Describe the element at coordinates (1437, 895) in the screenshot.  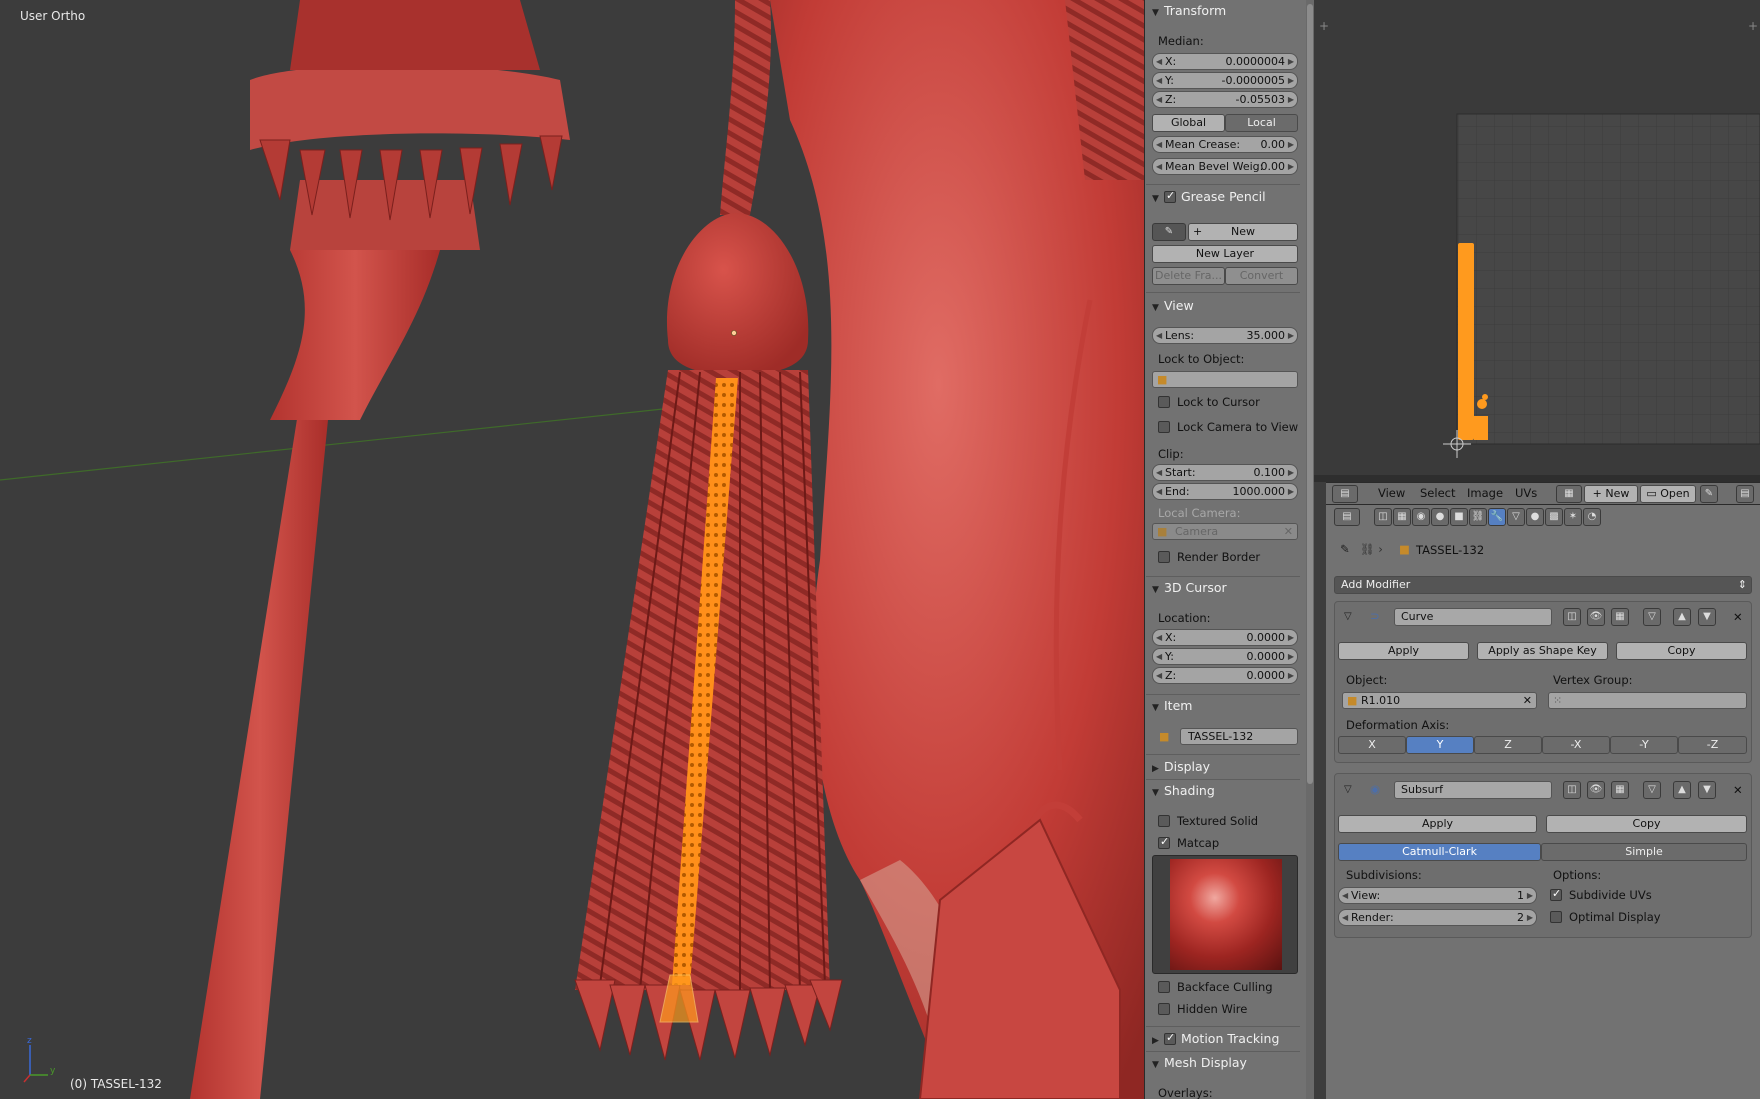
I see `subdiv-view-field: ◀ View: 1 ▶` at that location.